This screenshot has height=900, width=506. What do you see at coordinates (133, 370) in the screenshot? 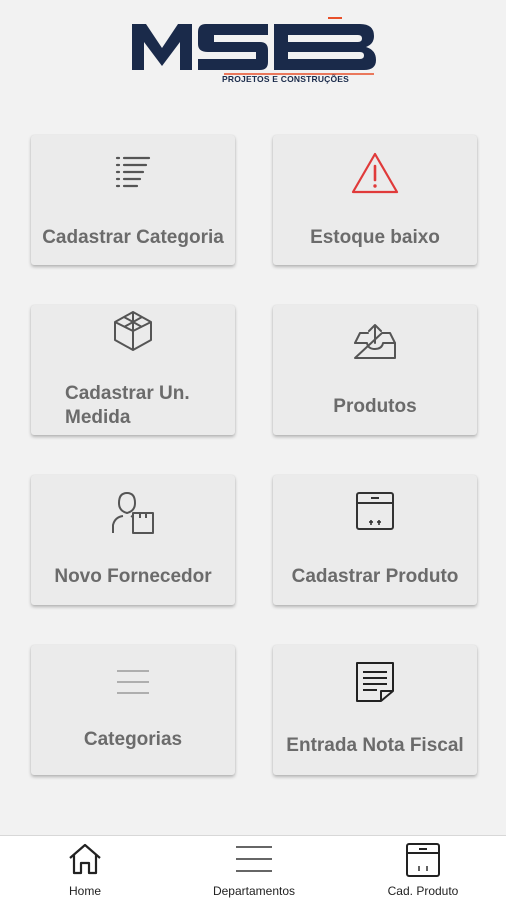
I see `cadastrar-un-medida-card: Cadastrar Un. Medida` at bounding box center [133, 370].